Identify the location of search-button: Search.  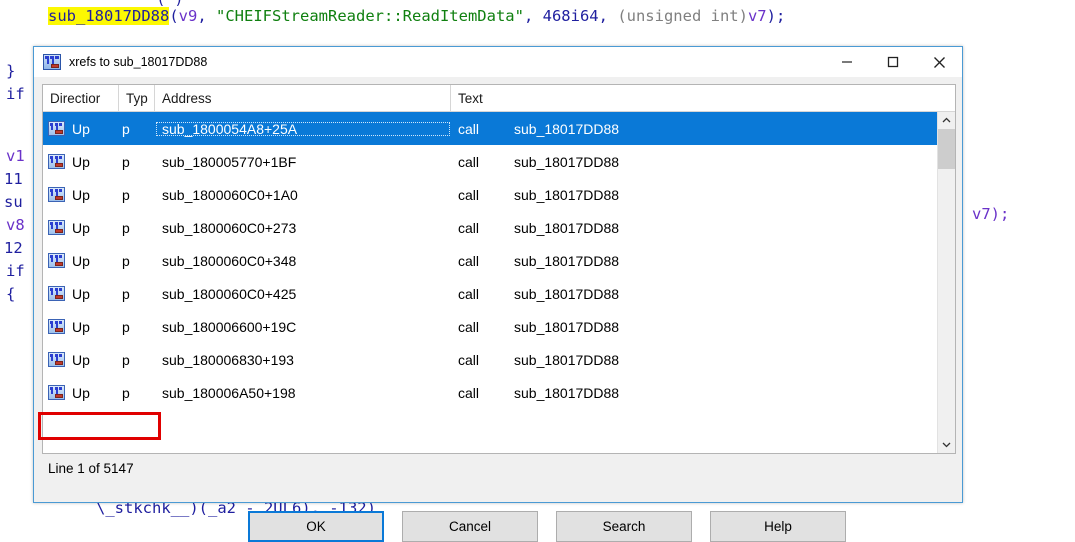
(624, 526).